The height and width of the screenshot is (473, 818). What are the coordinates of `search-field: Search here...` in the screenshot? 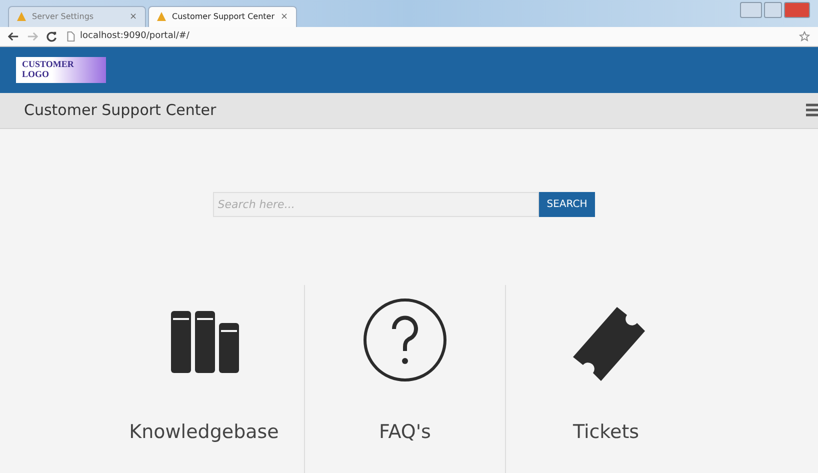 It's located at (375, 204).